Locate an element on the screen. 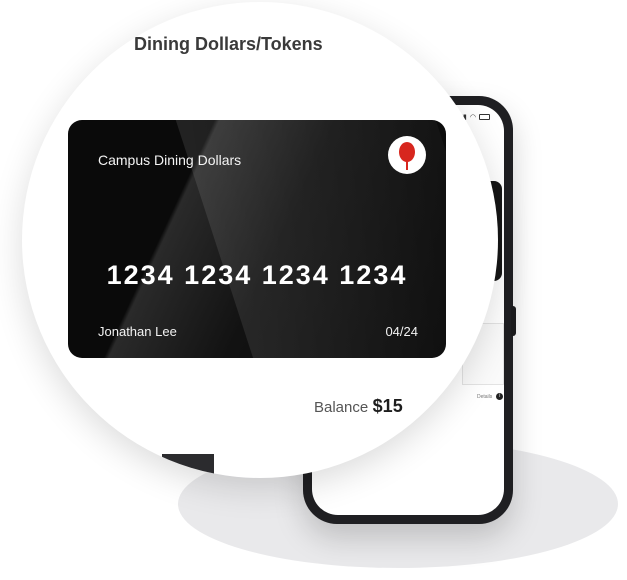 This screenshot has width=627, height=580. phone-detail-row: Details i is located at coordinates (490, 396).